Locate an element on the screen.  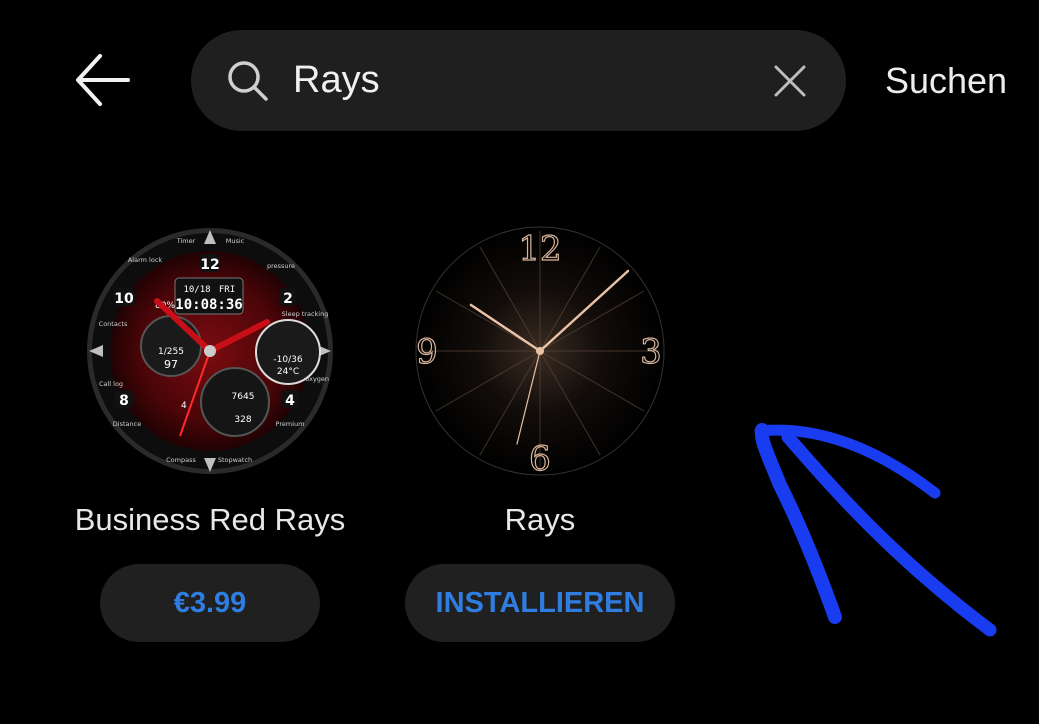
close-icon is located at coordinates (790, 81).